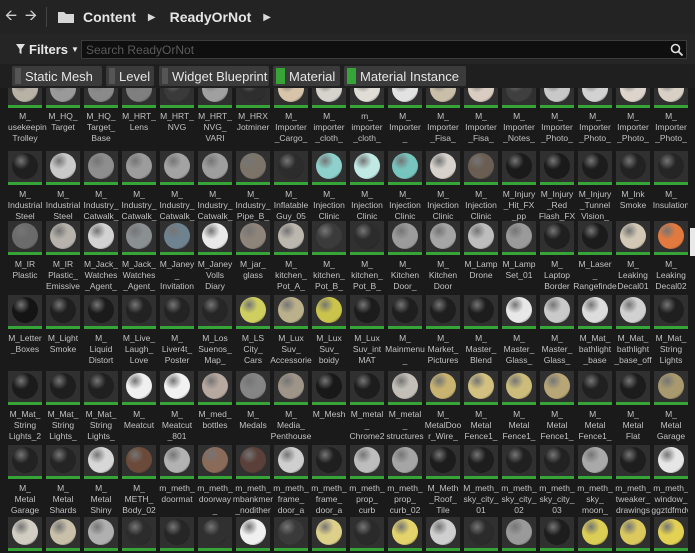  I want to click on filters-button: Filters ▼, so click(47, 49).